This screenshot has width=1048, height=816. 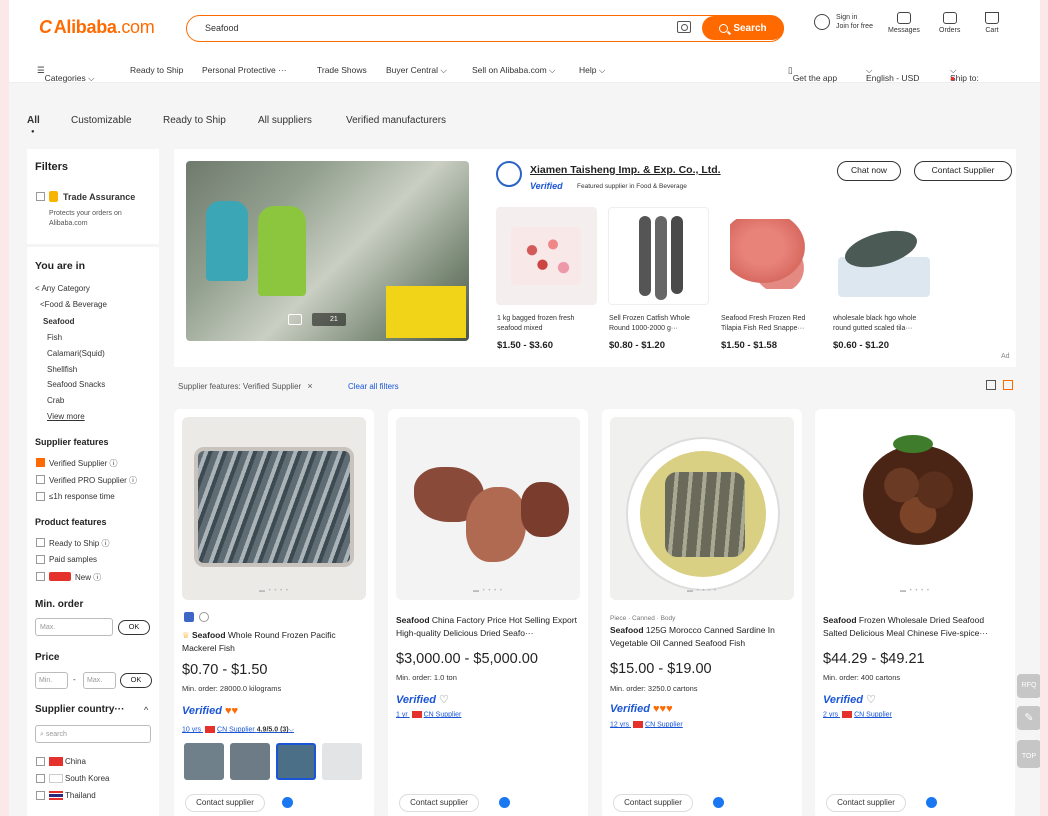 I want to click on min-order-ok-button: OK, so click(x=134, y=627).